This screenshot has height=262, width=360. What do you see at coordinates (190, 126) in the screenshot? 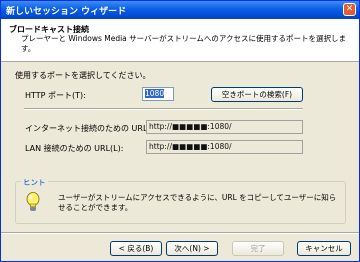
I see `internet-url-value: http://■■■■■:1080/` at bounding box center [190, 126].